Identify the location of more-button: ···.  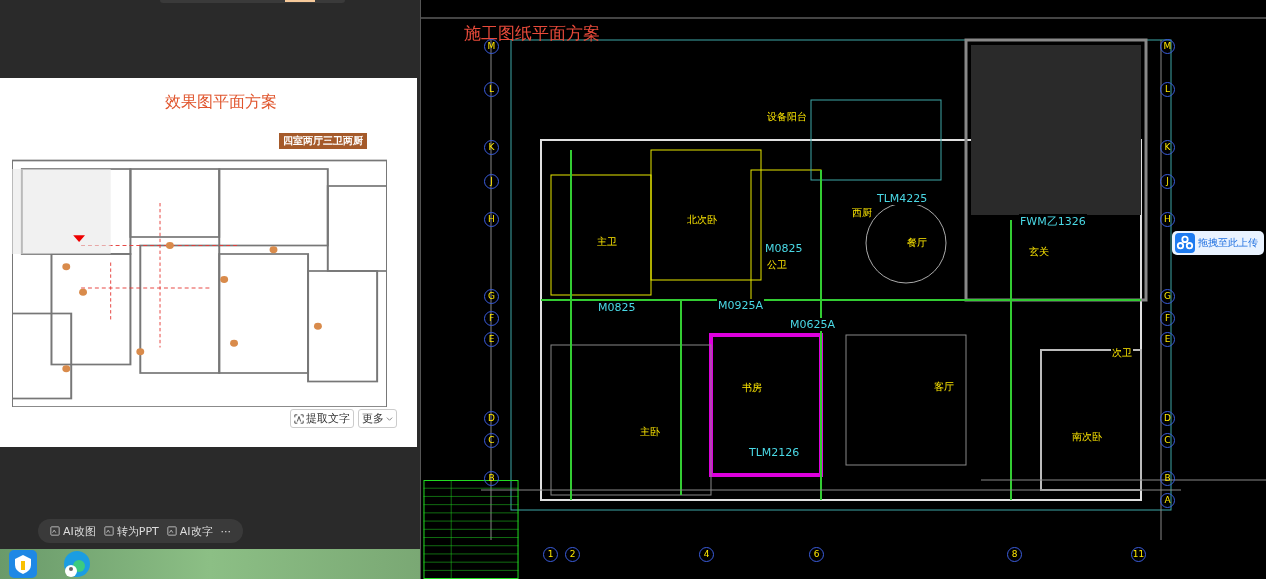
(226, 531).